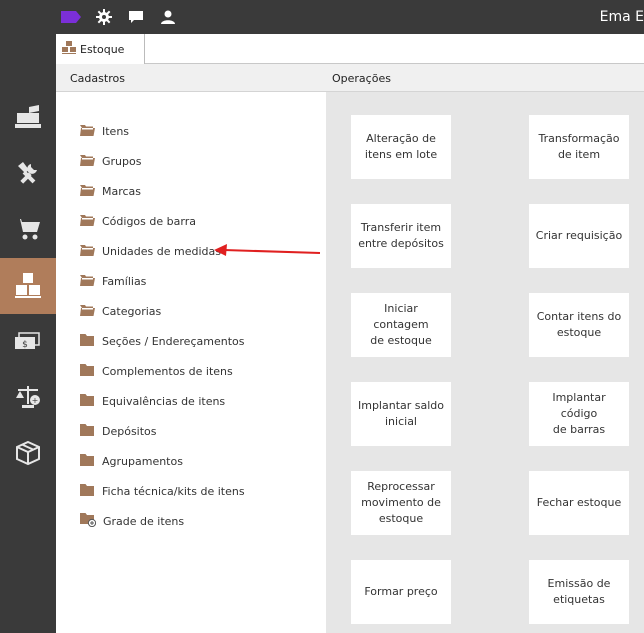 This screenshot has width=644, height=633. I want to click on operacao-label-line: Fechar estoque, so click(579, 502).